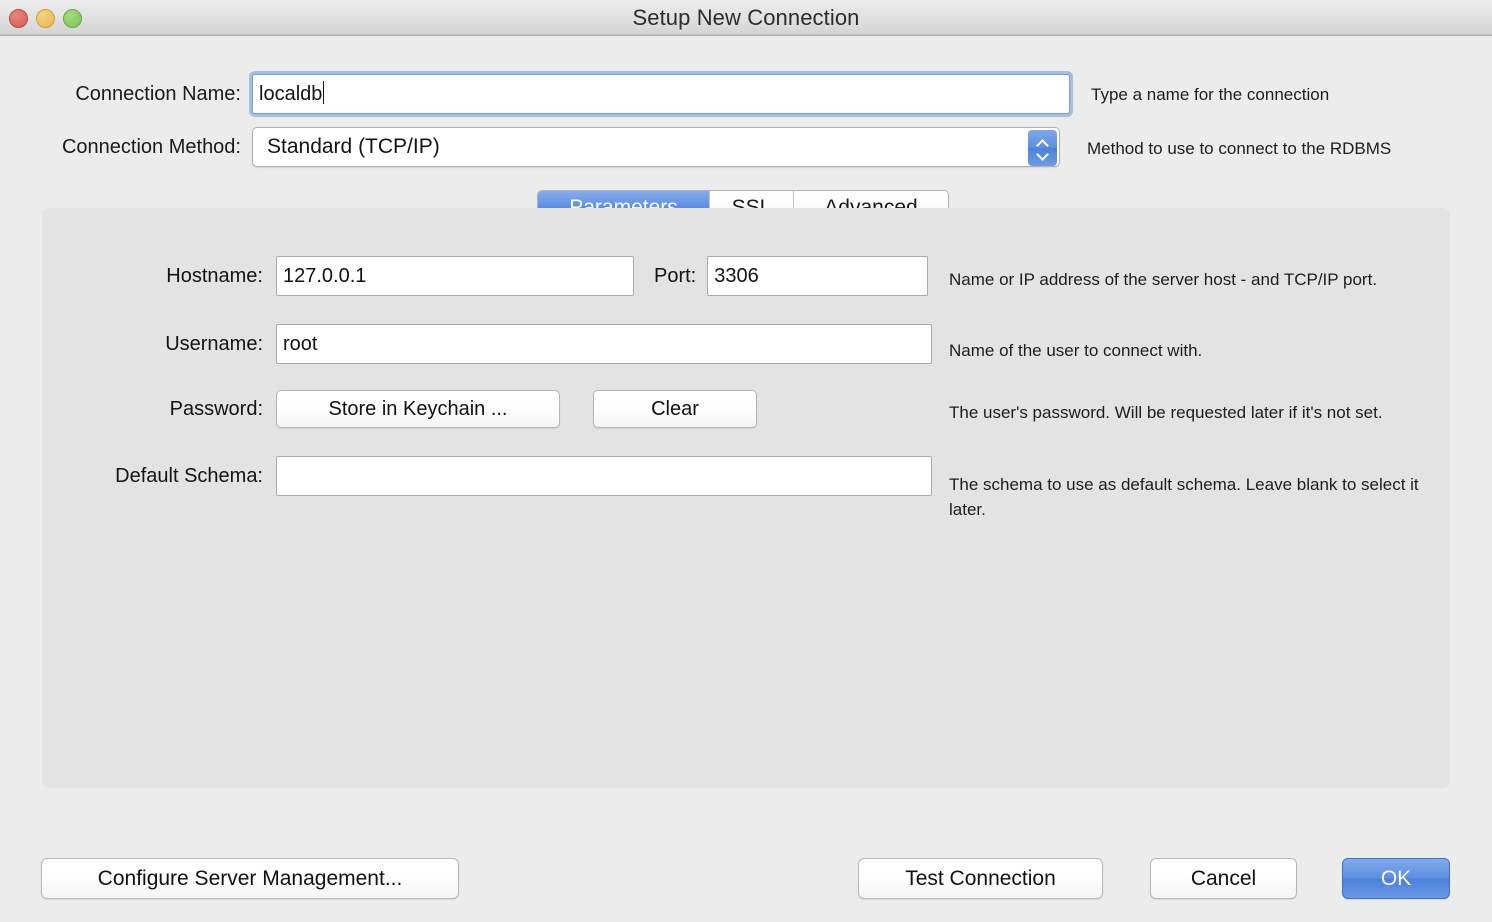 The image size is (1492, 922). Describe the element at coordinates (675, 409) in the screenshot. I see `clear-password-button: Clear` at that location.